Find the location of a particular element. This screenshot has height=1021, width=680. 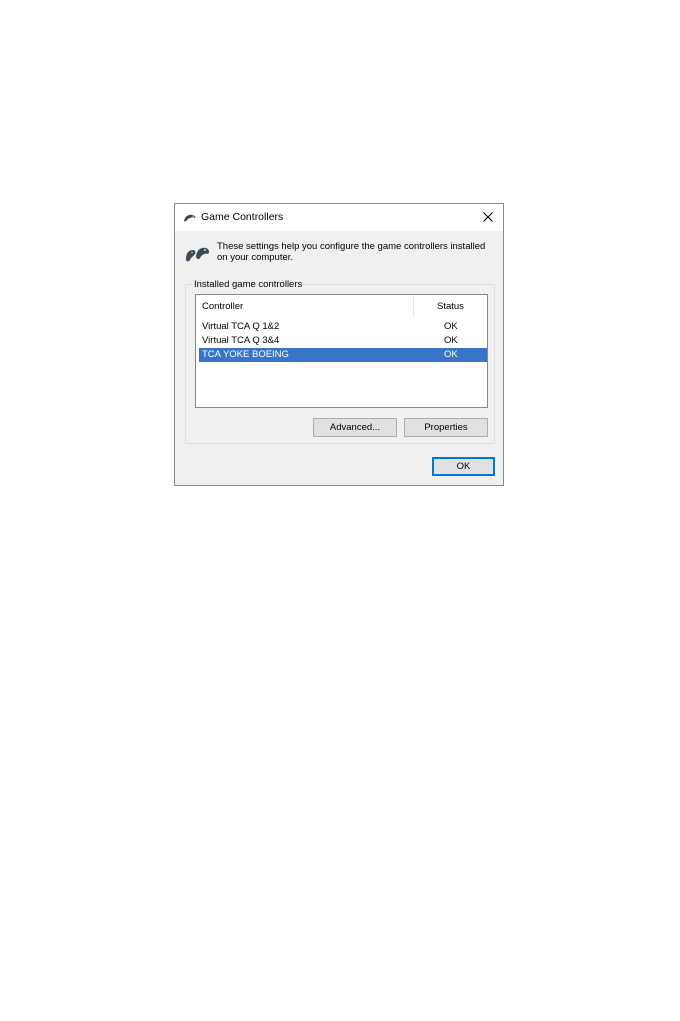

properties-button: Properties is located at coordinates (446, 427).